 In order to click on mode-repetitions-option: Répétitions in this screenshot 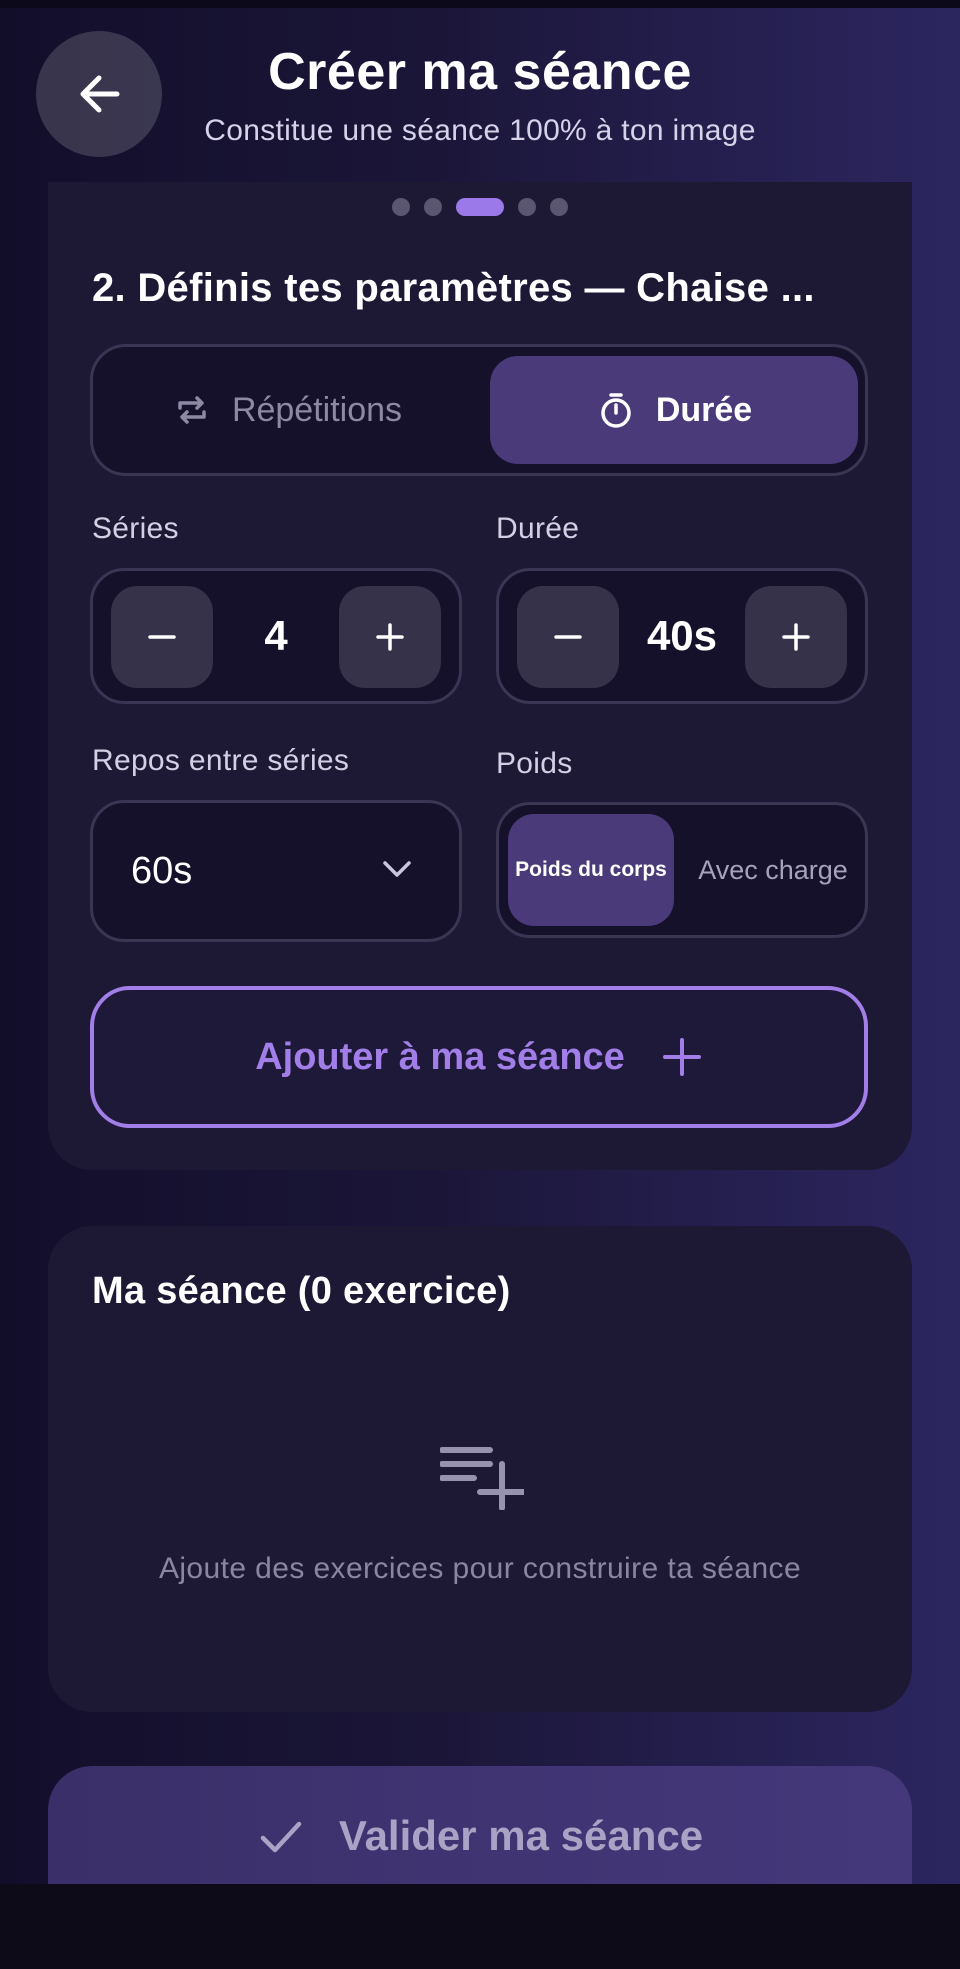, I will do `click(287, 410)`.